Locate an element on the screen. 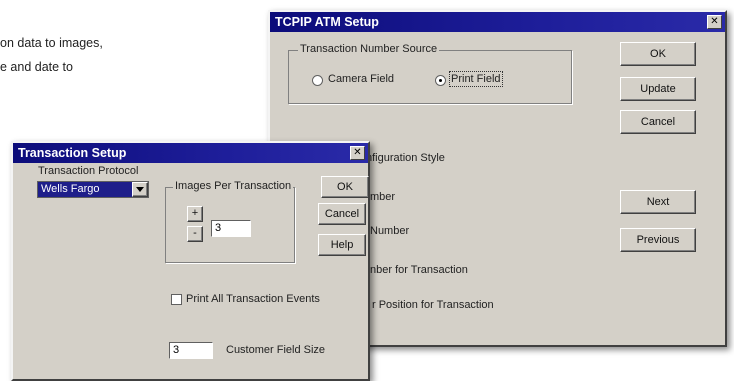 The width and height of the screenshot is (734, 381). tcpip-window-title: TCPIP ATM Setup is located at coordinates (327, 22).